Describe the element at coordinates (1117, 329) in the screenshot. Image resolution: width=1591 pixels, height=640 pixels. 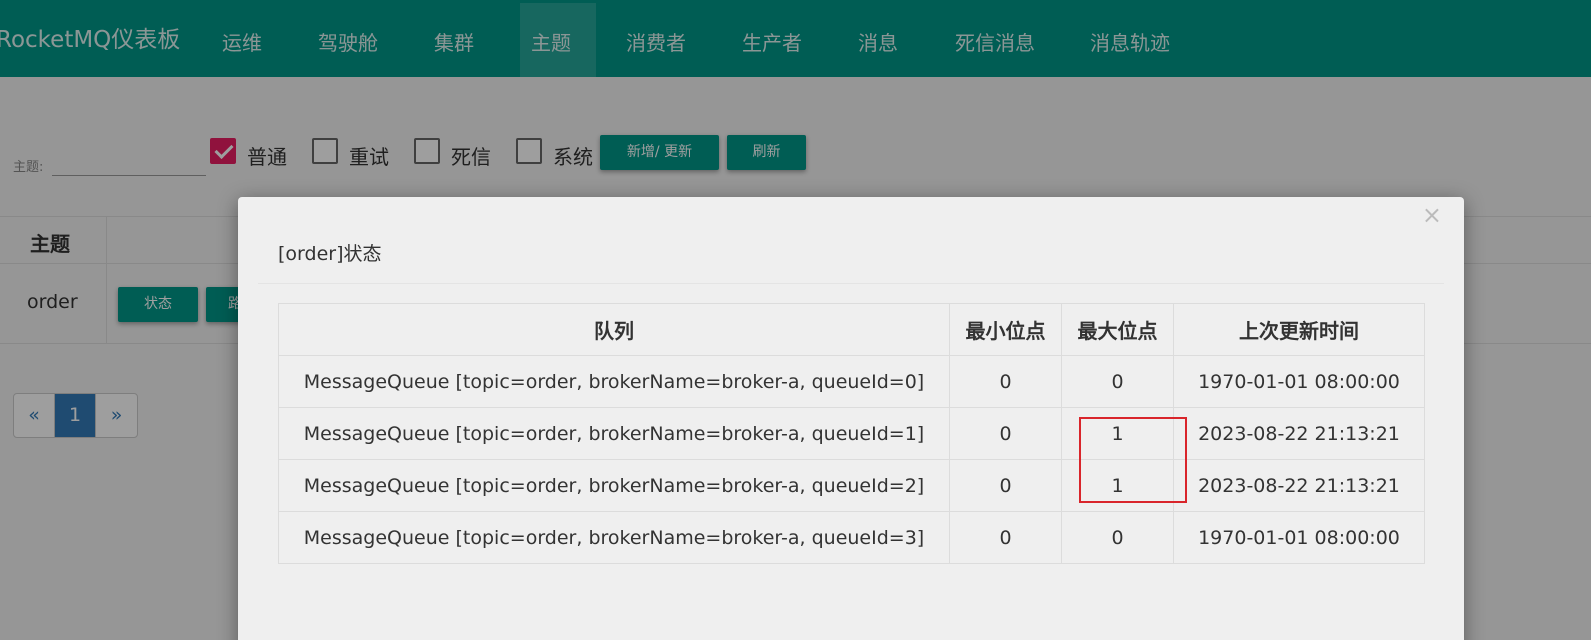
I see `column-header-max-offset: 最大位点` at that location.